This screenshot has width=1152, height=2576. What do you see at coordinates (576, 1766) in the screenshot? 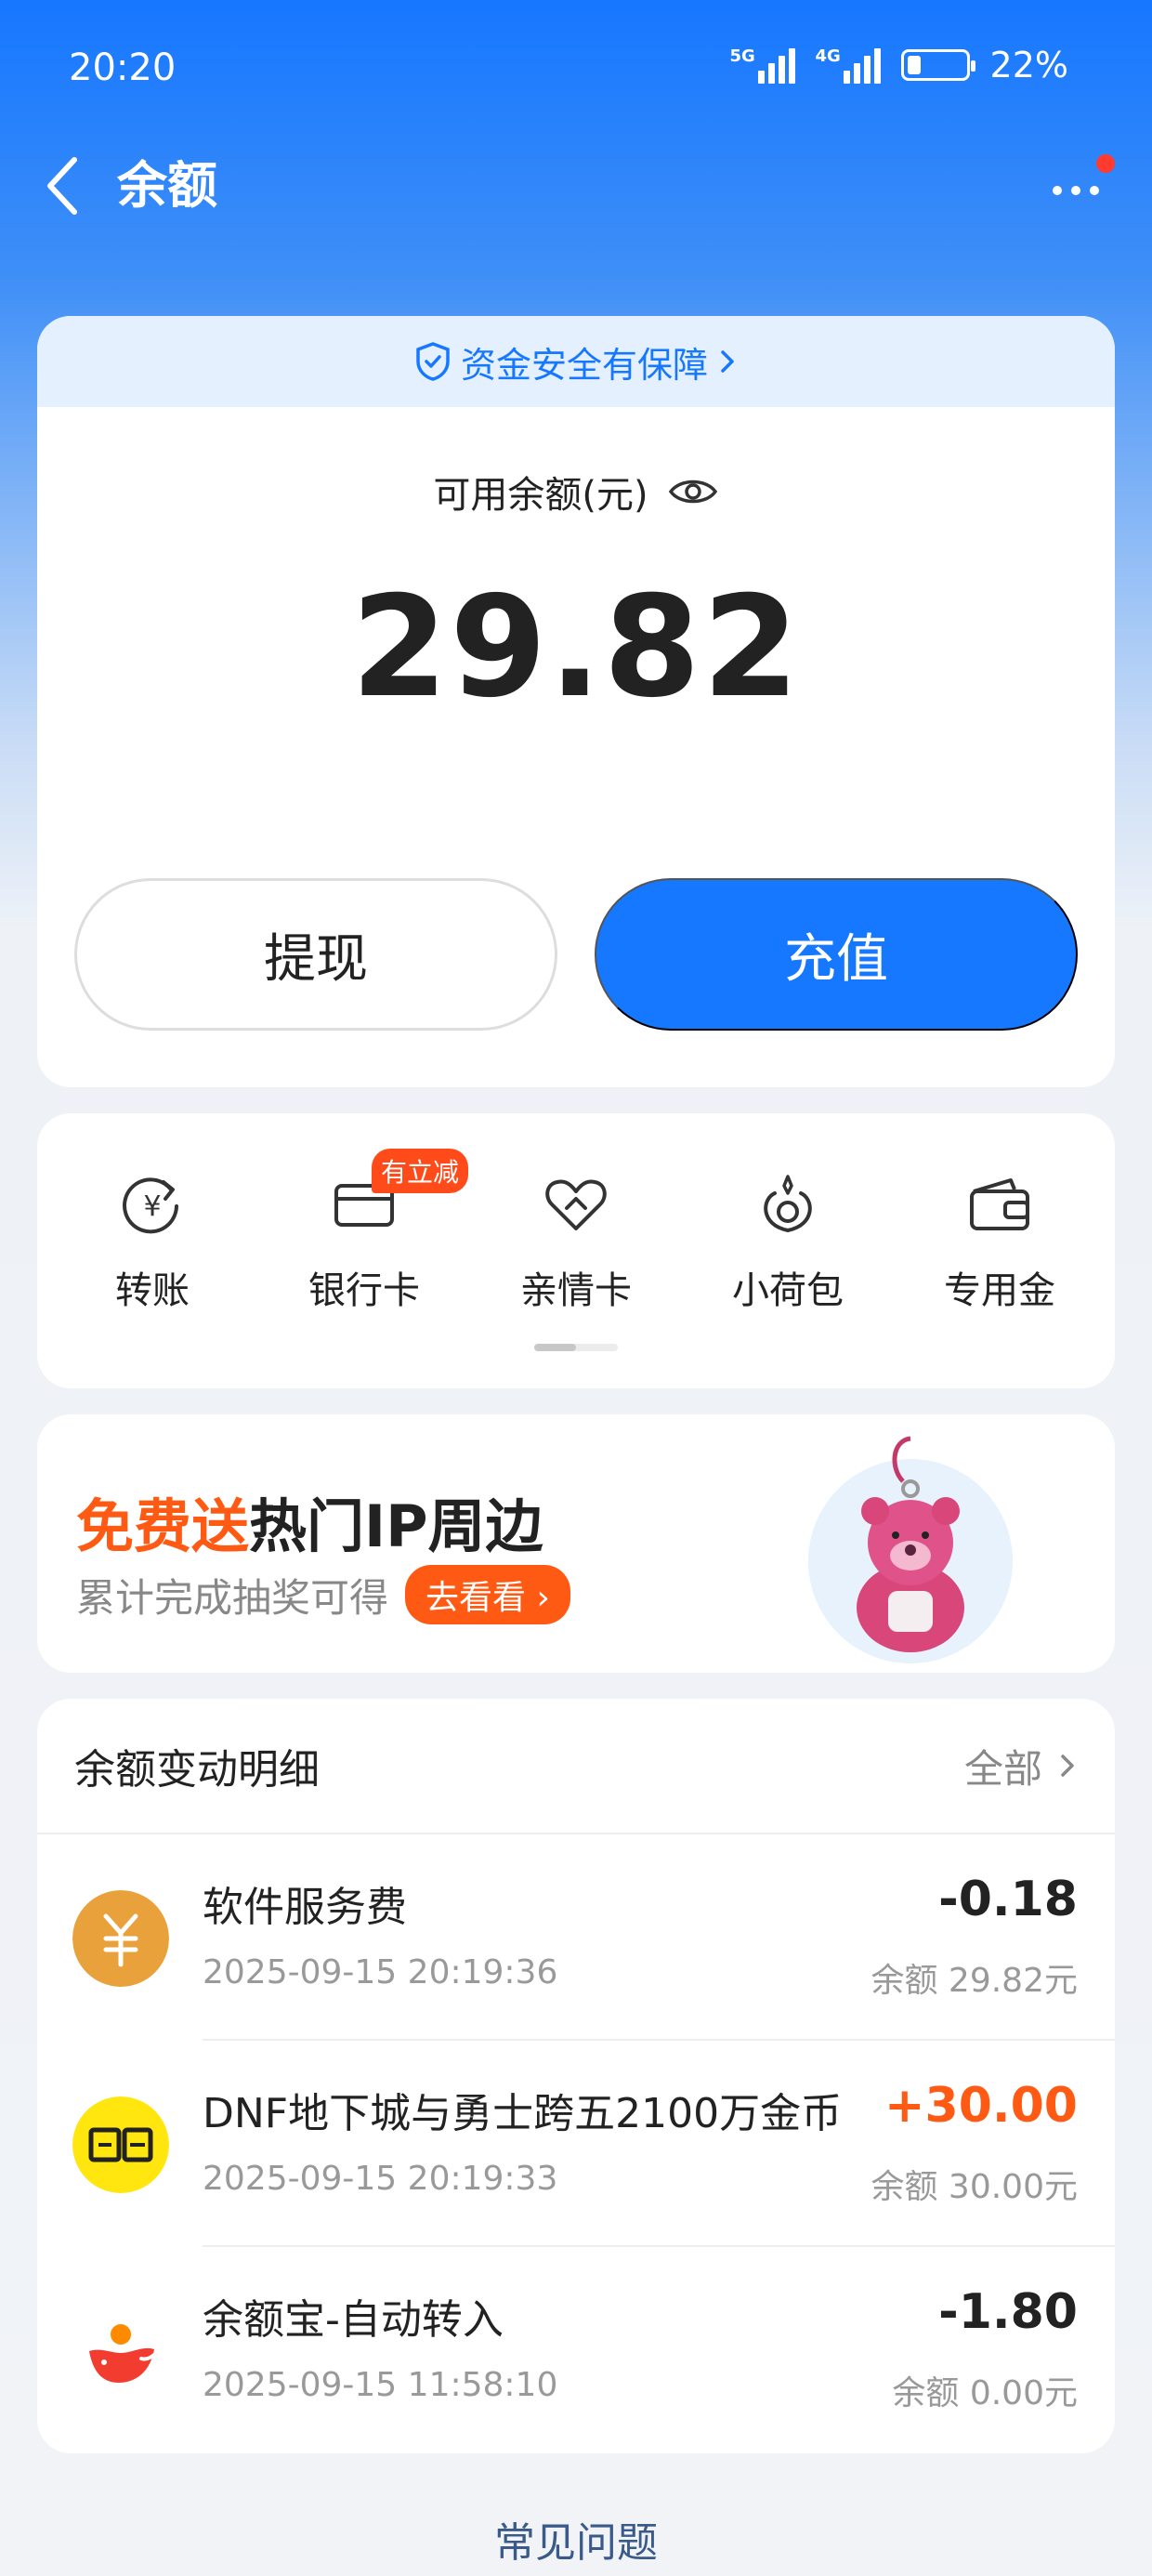
I see `detail-header: 余额变动明细 全部` at bounding box center [576, 1766].